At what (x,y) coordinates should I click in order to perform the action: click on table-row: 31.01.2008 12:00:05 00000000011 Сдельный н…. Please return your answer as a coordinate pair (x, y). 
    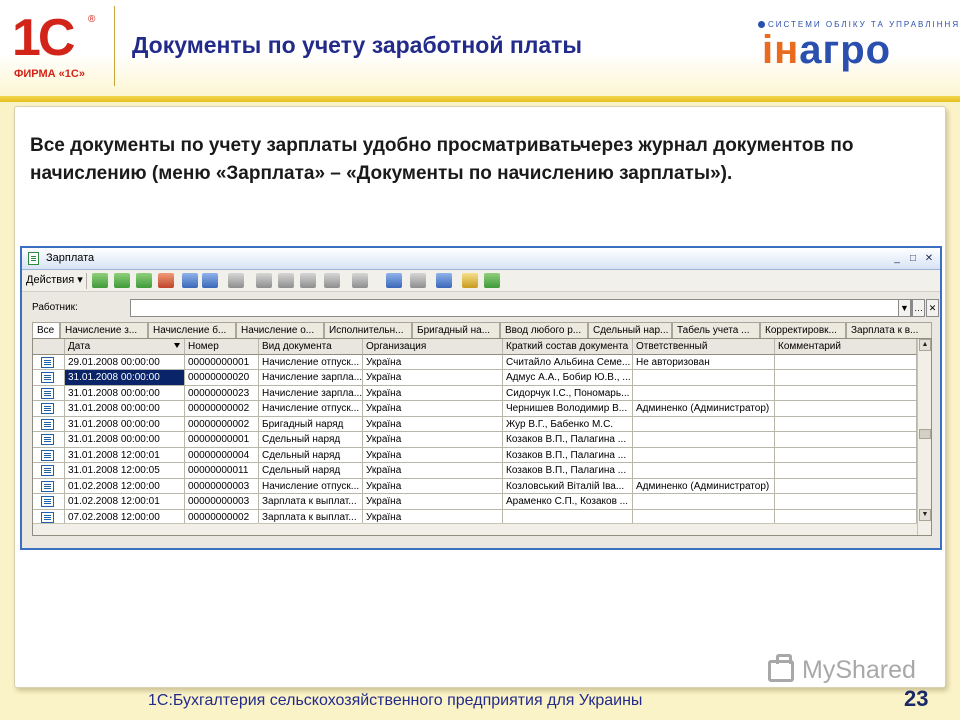
    Looking at the image, I should click on (475, 471).